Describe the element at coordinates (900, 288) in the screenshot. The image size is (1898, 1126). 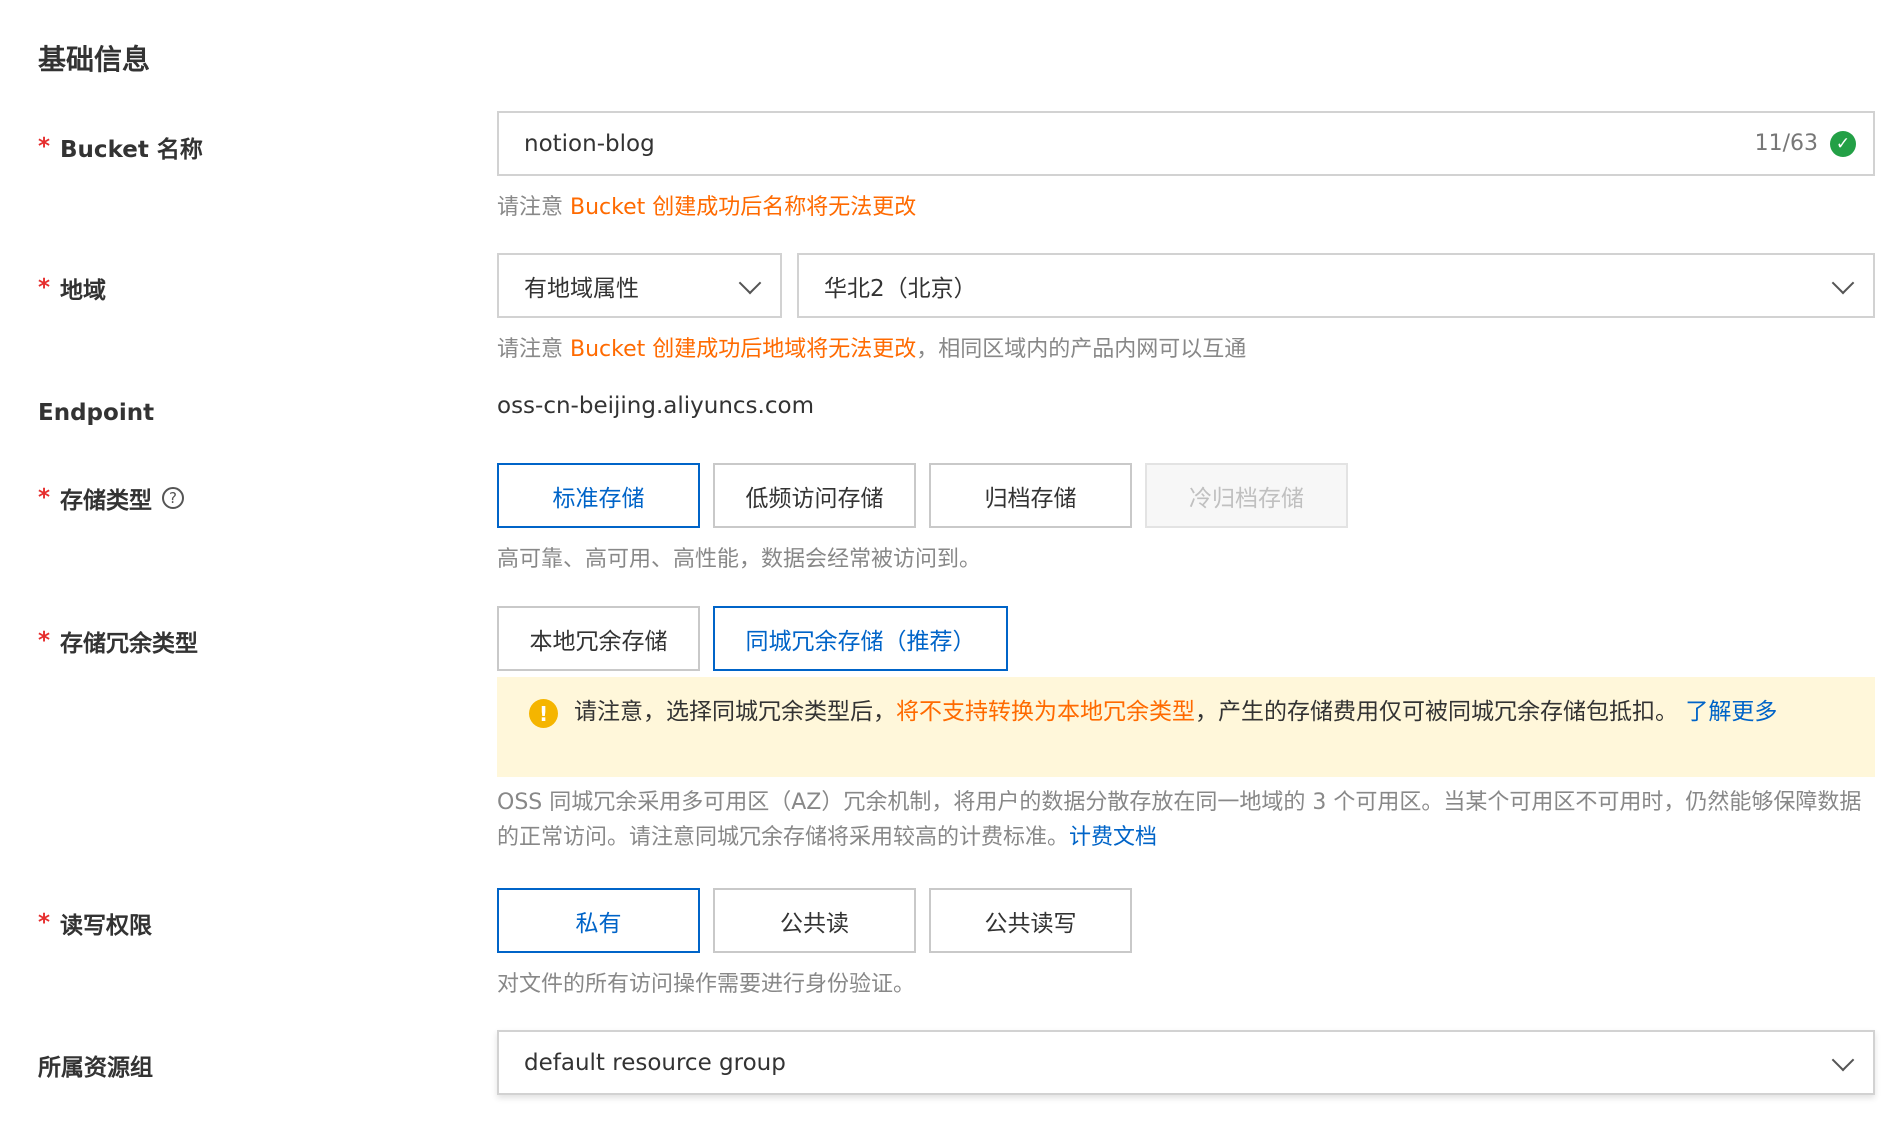
I see `region-value: 华北2（北京）` at that location.